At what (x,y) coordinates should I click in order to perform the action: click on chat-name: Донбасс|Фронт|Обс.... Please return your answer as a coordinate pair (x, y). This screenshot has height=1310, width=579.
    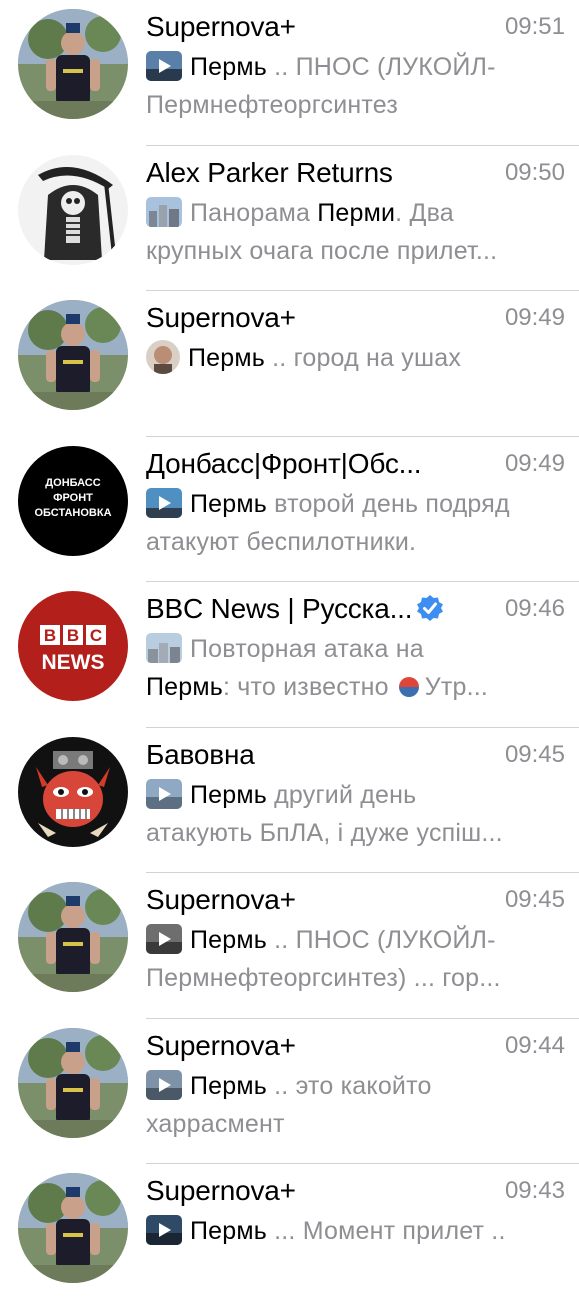
    Looking at the image, I should click on (284, 463).